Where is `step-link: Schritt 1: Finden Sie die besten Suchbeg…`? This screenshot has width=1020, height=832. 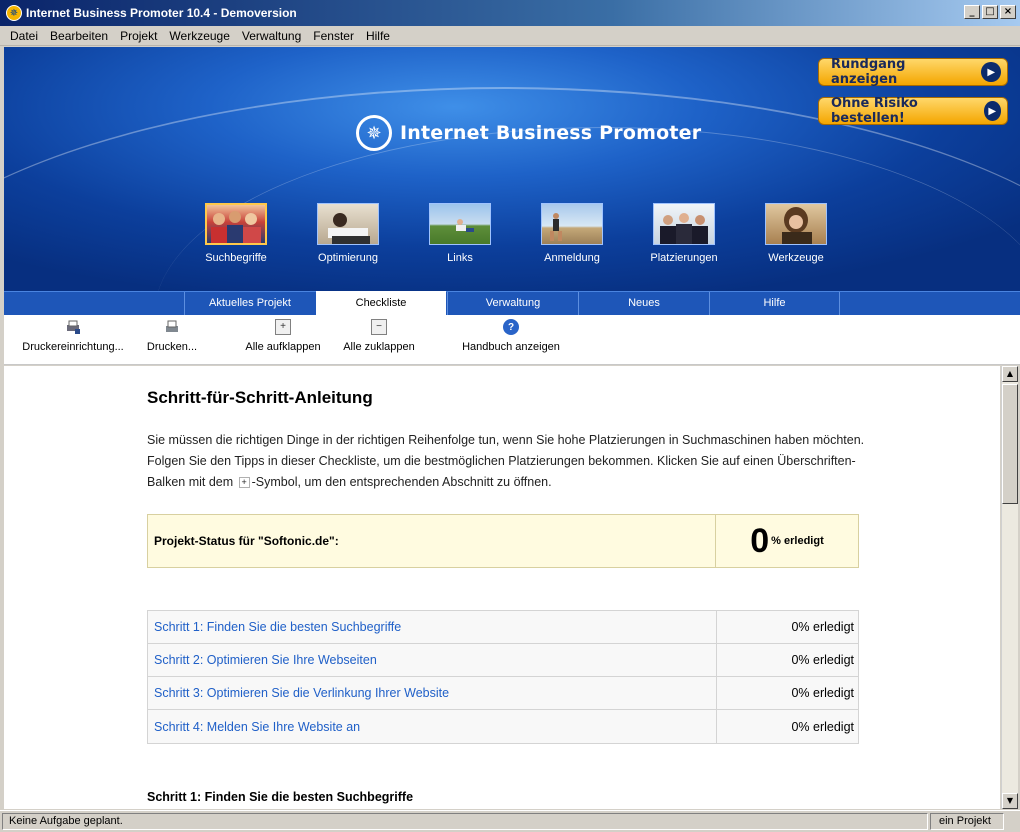 step-link: Schritt 1: Finden Sie die besten Suchbeg… is located at coordinates (432, 627).